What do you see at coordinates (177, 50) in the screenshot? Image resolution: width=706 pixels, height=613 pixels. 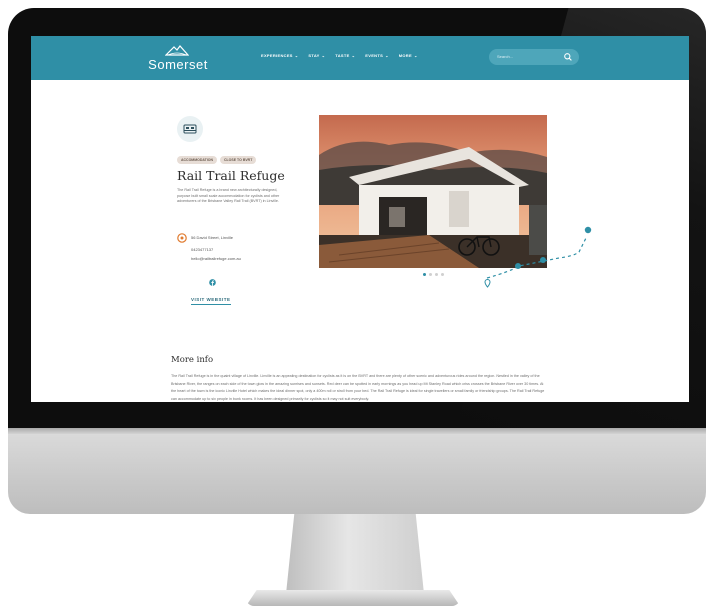 I see `mountain-logo-icon` at bounding box center [177, 50].